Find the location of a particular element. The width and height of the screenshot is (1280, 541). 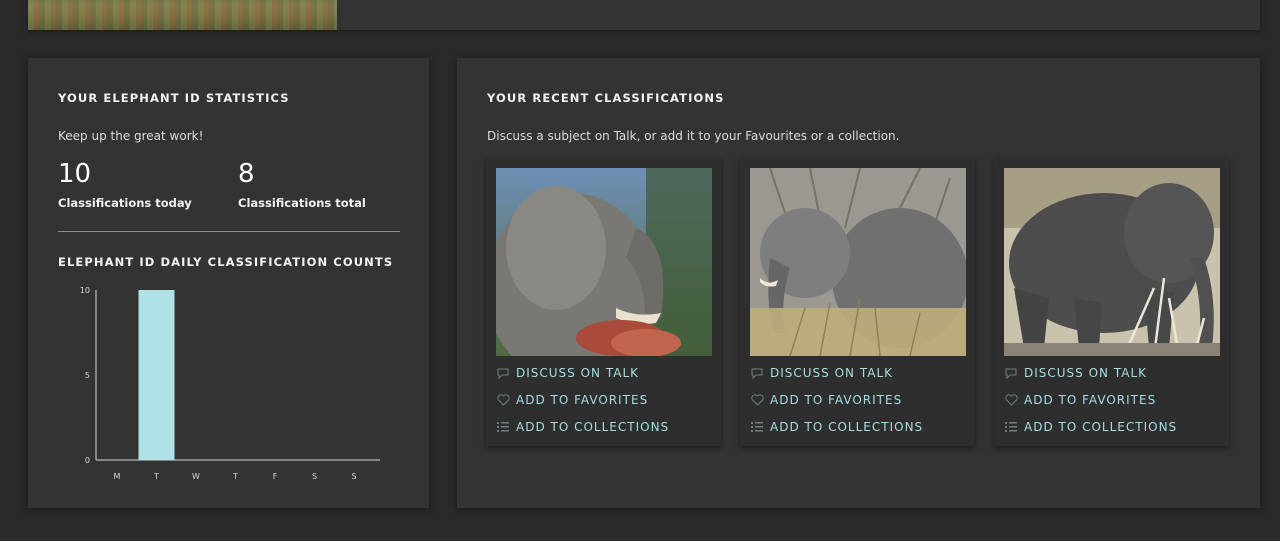

encouragement-text: Keep up the great work! is located at coordinates (131, 136).